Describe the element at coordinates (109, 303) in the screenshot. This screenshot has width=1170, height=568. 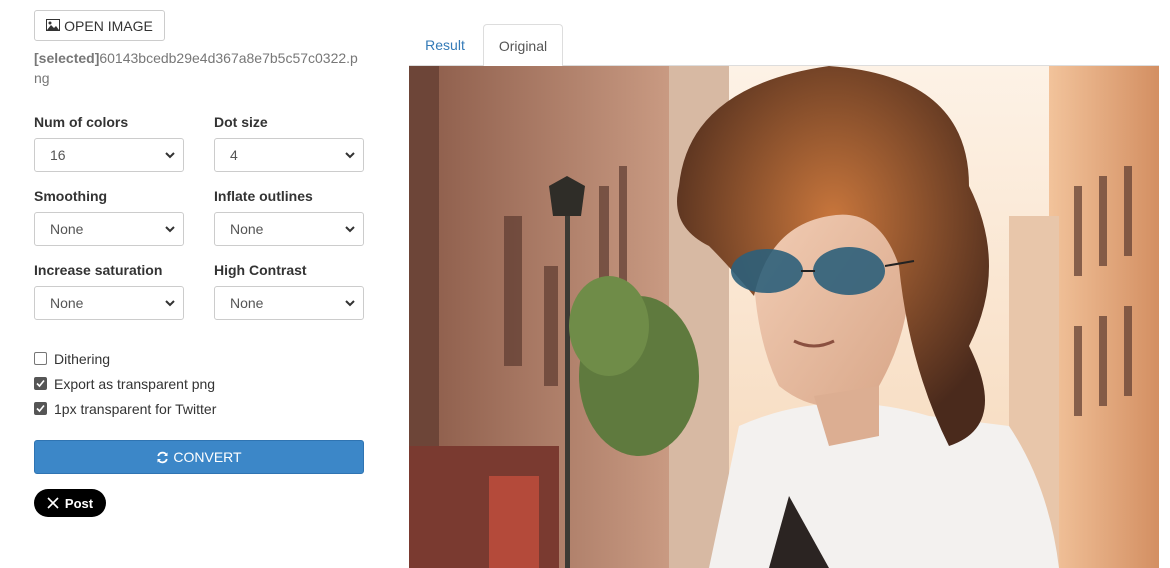
I see `increase-saturation-select: None` at that location.